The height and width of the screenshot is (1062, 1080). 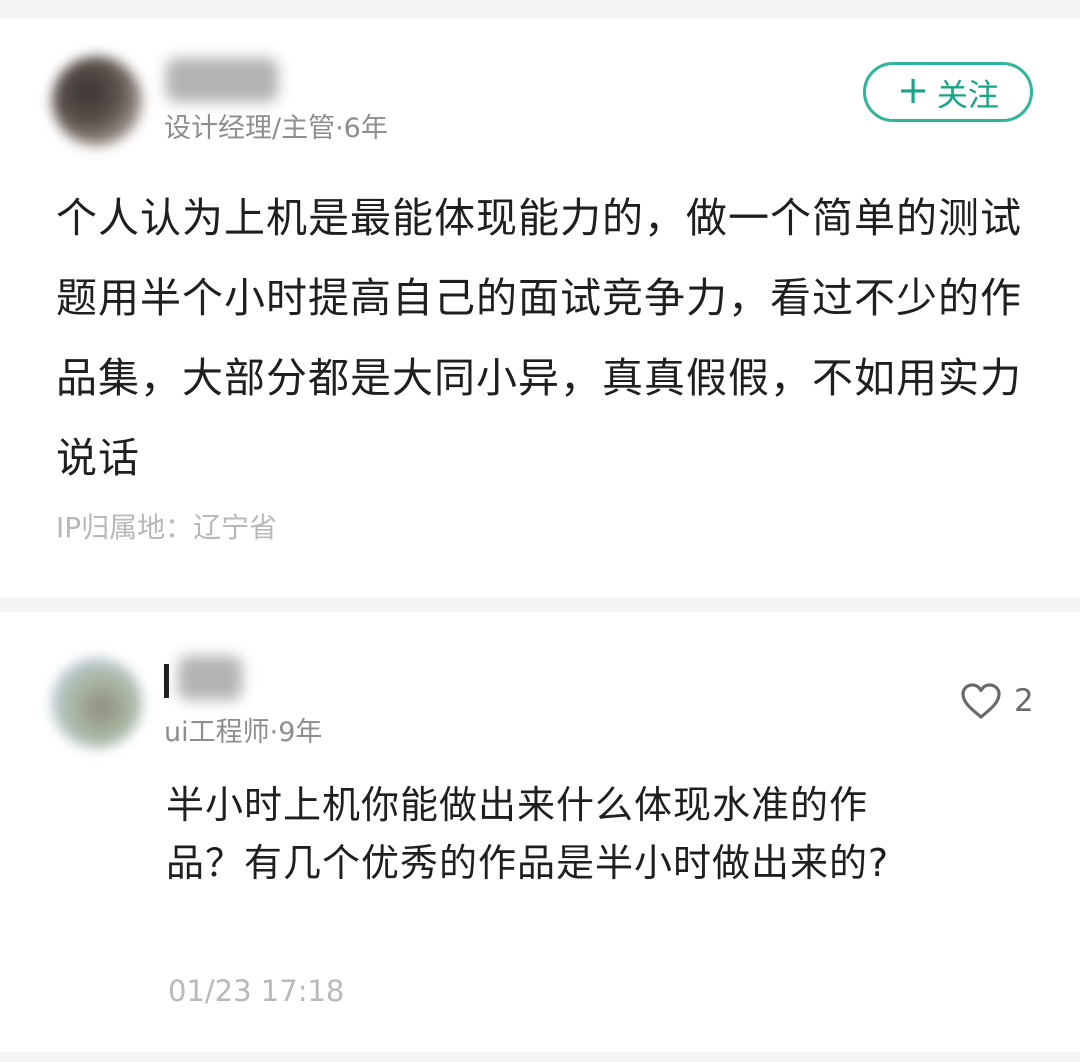 What do you see at coordinates (167, 527) in the screenshot?
I see `ip-location: IP归属地：辽宁省` at bounding box center [167, 527].